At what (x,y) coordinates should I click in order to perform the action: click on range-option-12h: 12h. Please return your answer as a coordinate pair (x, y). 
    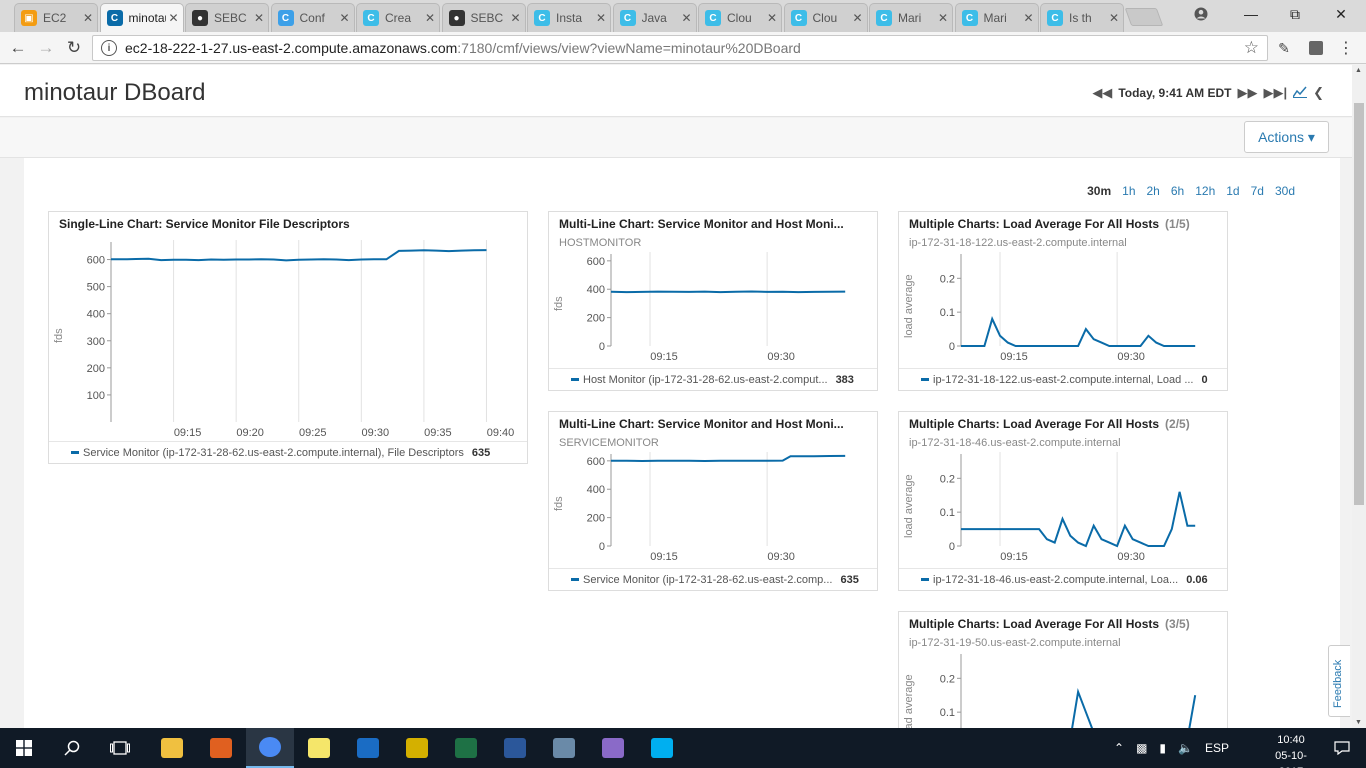
    Looking at the image, I should click on (1205, 191).